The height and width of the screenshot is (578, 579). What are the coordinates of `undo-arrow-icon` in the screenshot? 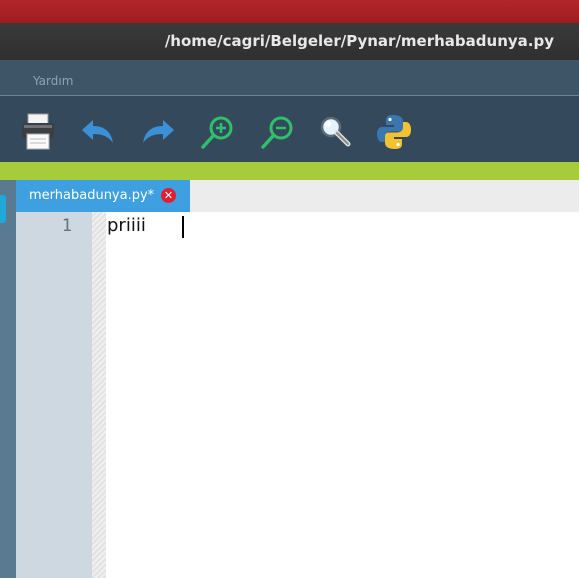 It's located at (97, 131).